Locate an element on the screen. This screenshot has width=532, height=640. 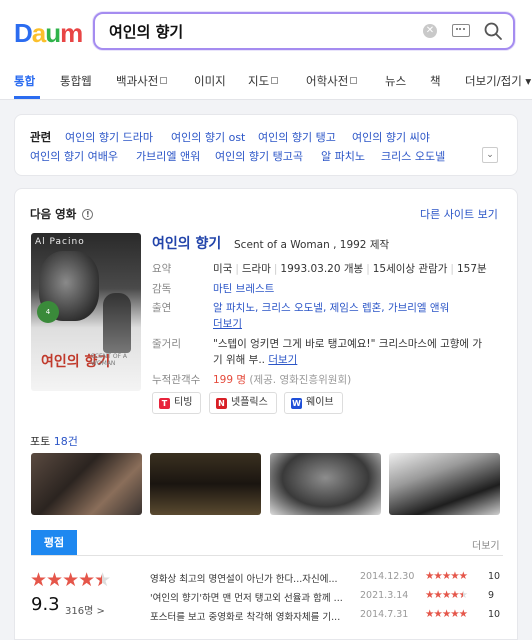
poster-dancers is located at coordinates (117, 323).